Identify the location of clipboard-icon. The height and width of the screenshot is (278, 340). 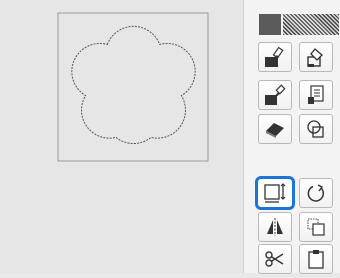
(316, 259).